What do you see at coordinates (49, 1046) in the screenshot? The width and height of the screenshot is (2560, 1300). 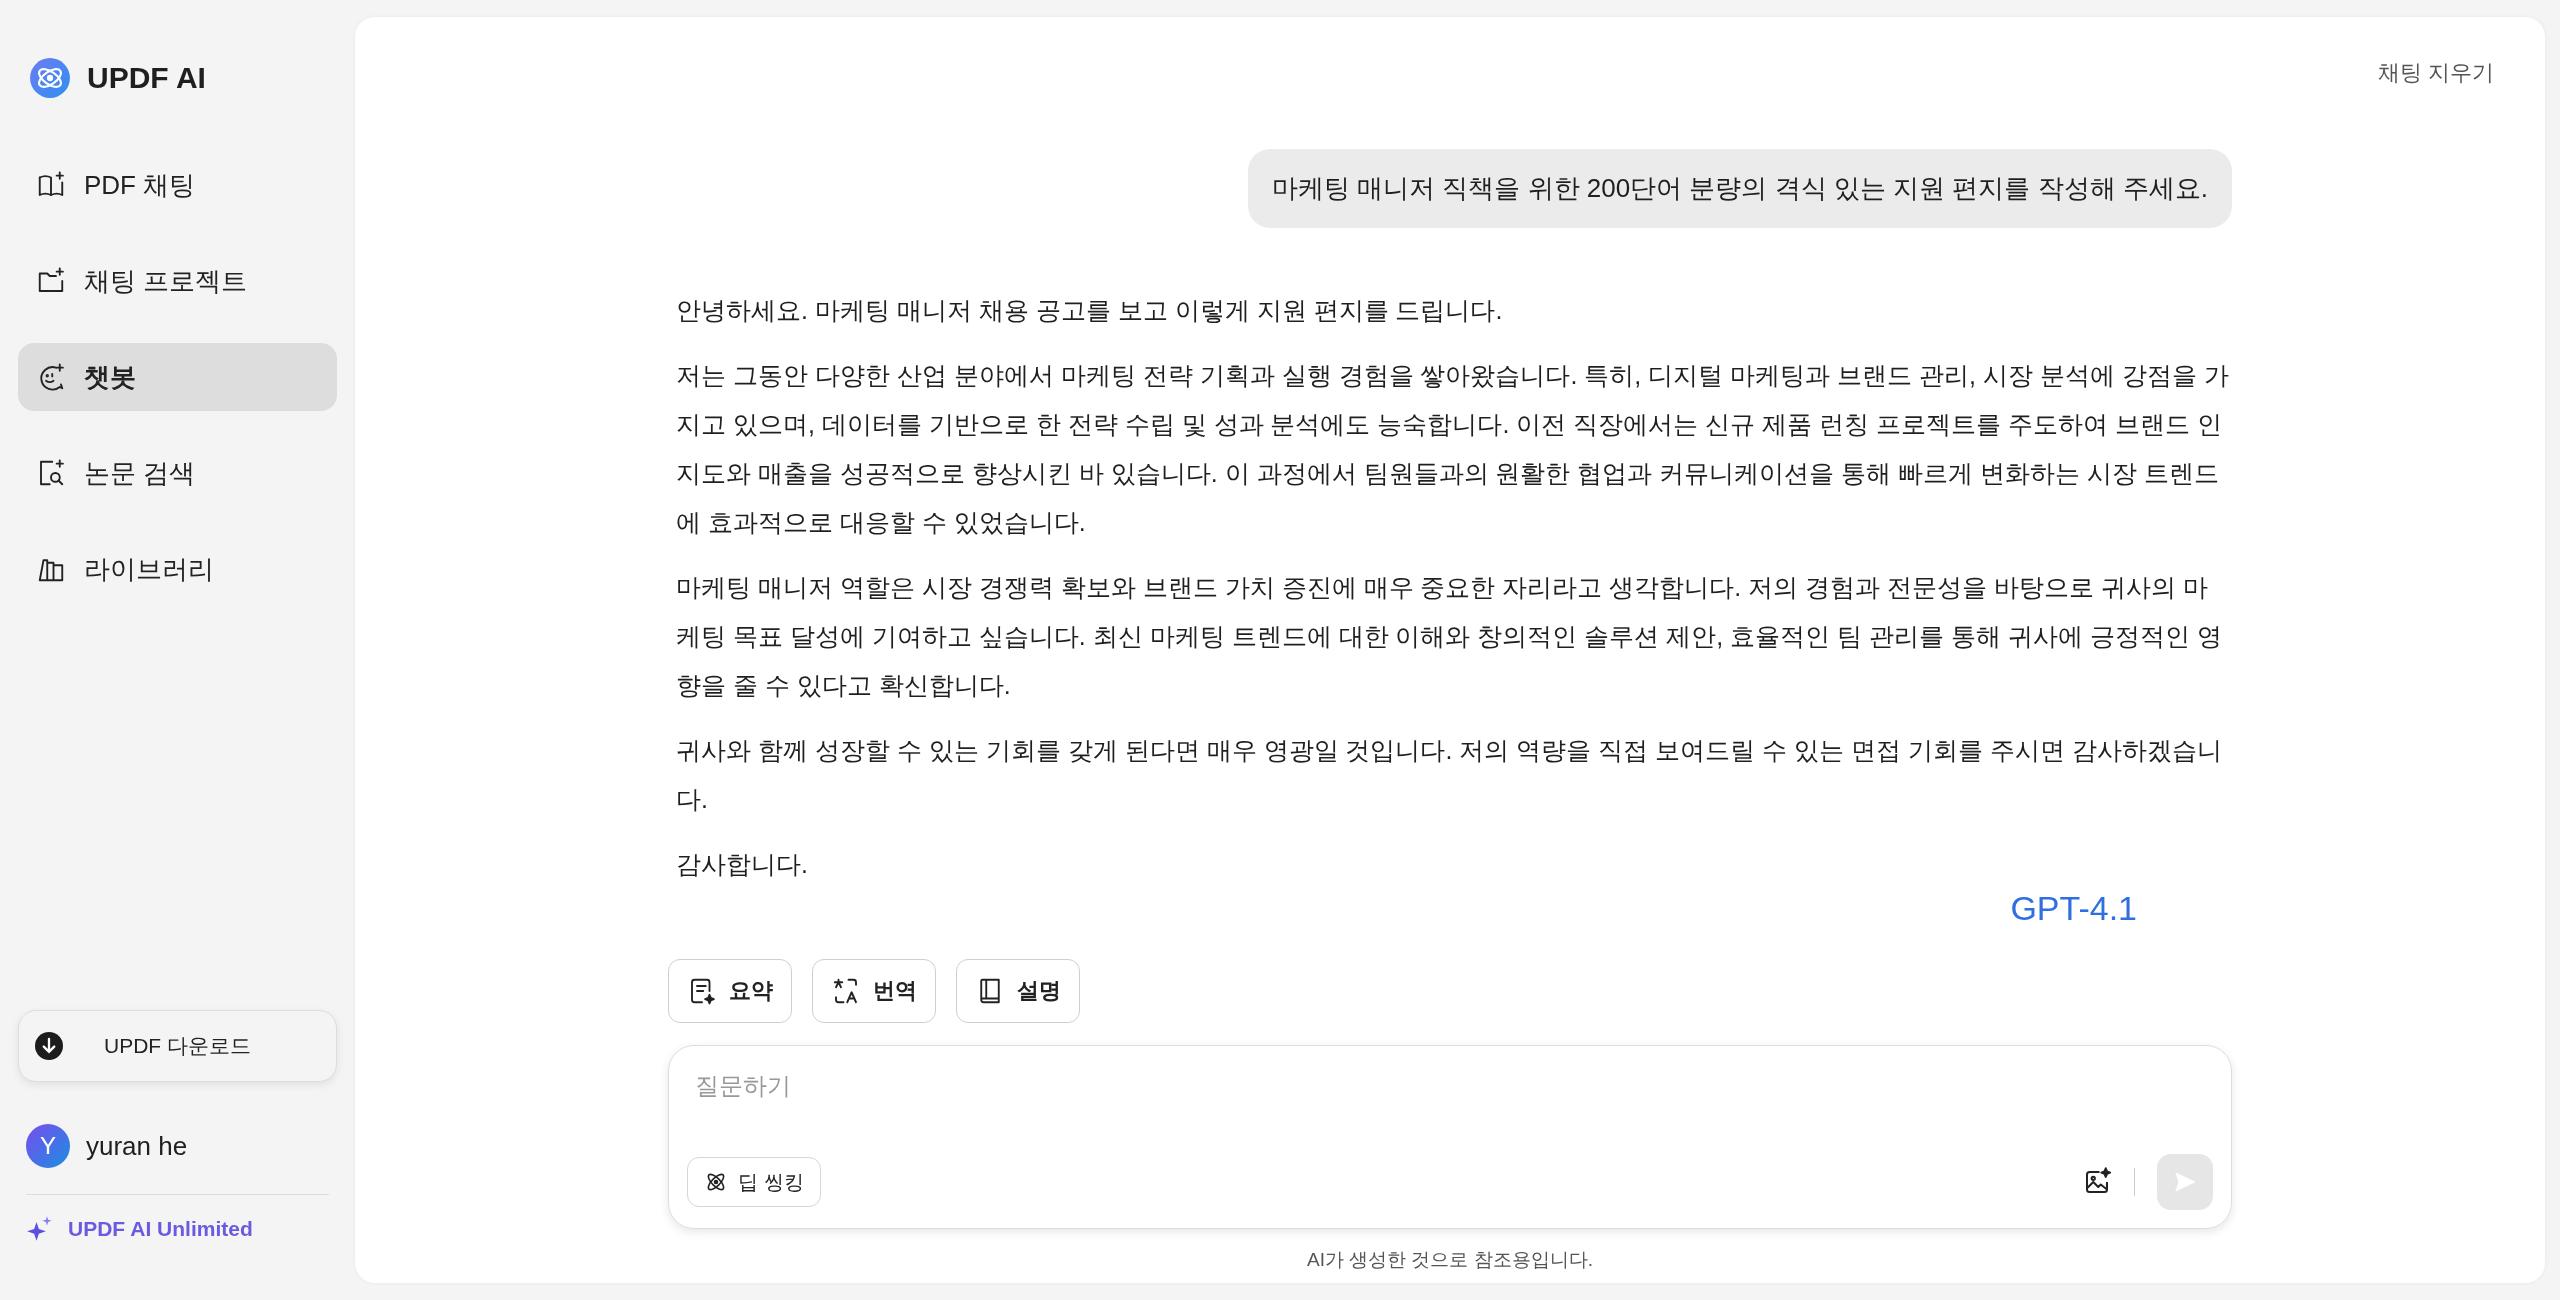 I see `download-icon` at bounding box center [49, 1046].